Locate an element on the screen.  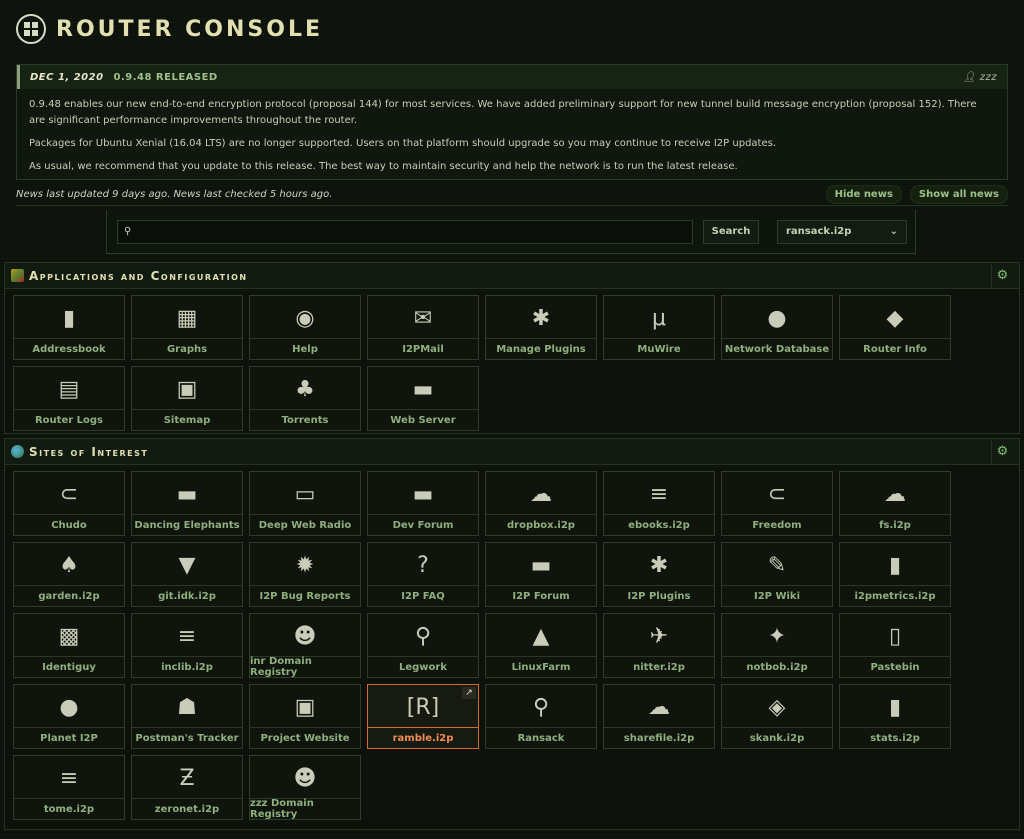
app-tile: ▩ Identiguy is located at coordinates (69, 645).